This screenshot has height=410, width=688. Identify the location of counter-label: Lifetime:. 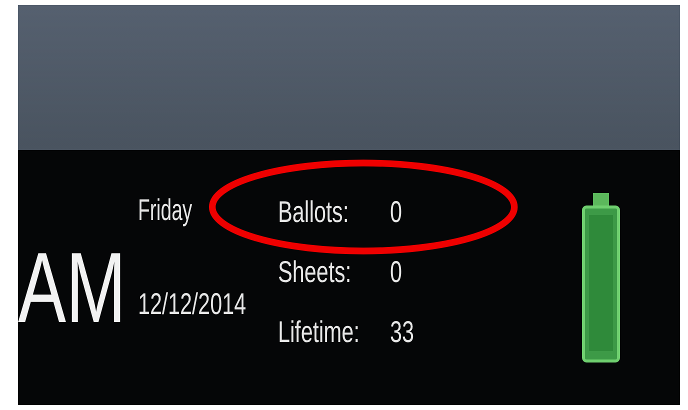
(319, 333).